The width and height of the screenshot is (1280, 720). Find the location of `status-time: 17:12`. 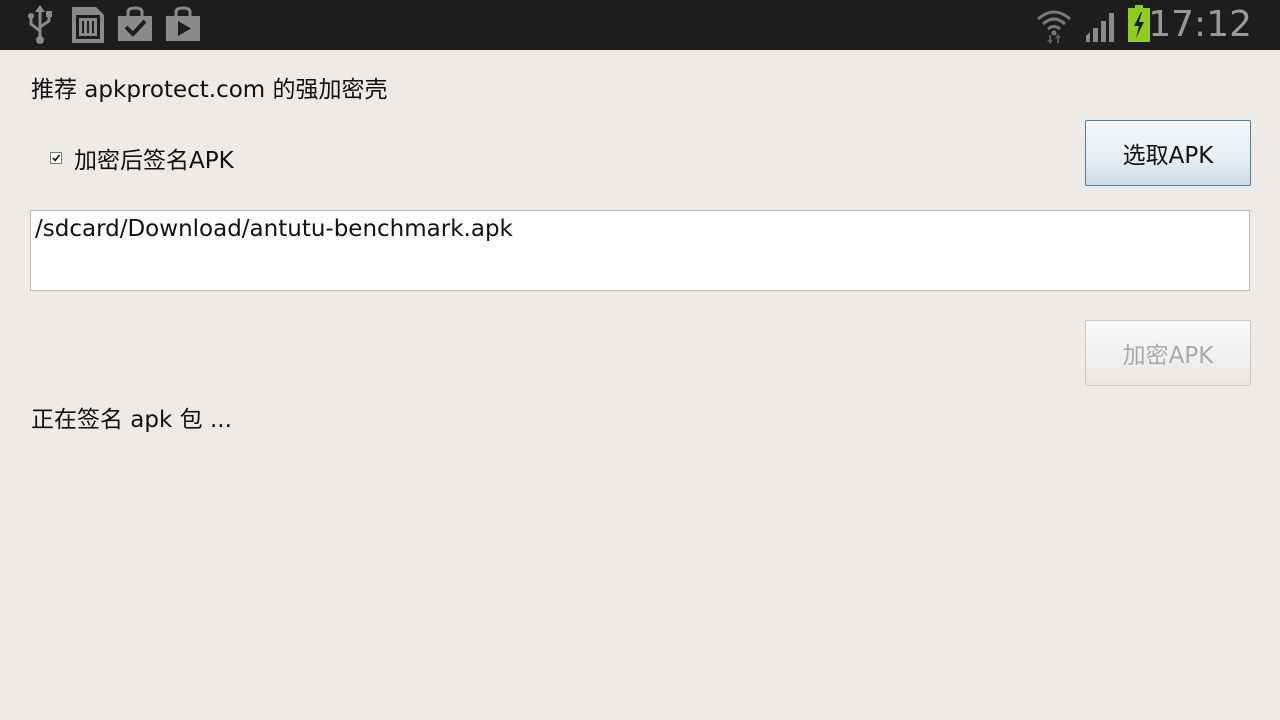

status-time: 17:12 is located at coordinates (1200, 24).